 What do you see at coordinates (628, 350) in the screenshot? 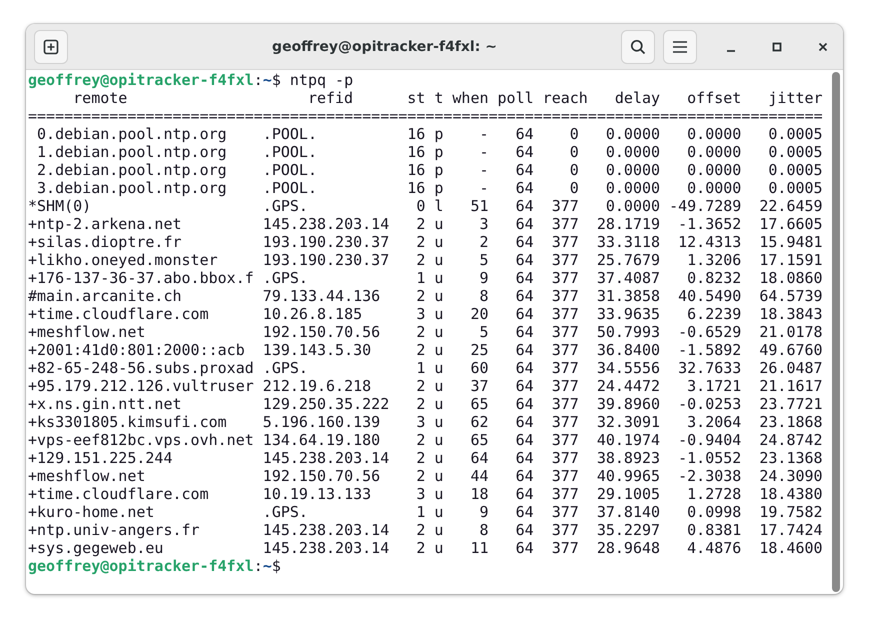
I see `table-cell: 36.8400` at bounding box center [628, 350].